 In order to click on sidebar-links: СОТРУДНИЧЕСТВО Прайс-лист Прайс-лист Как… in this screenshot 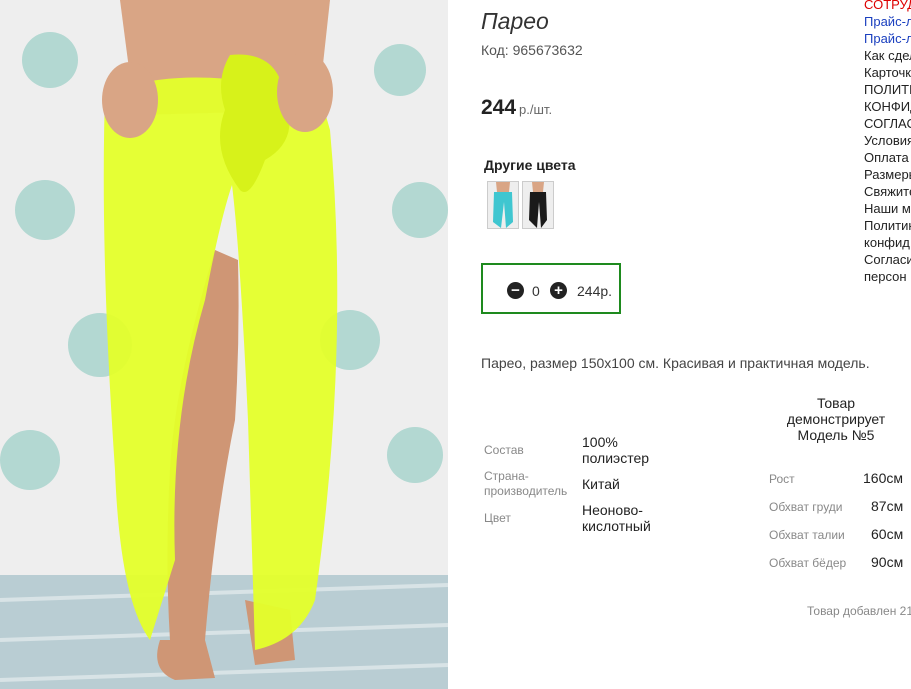, I will do `click(887, 142)`.